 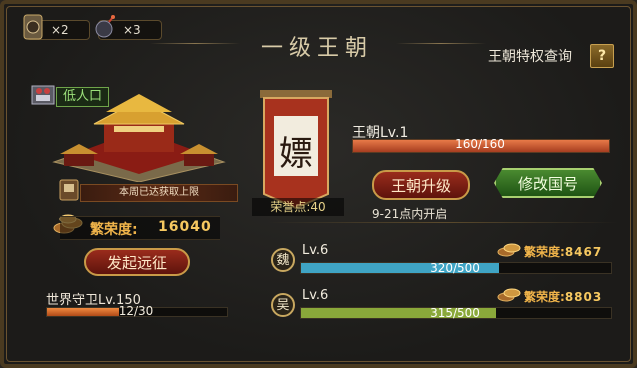 I want to click on kingdom-wu-prosperity: 繁荣度:8803, so click(x=563, y=296).